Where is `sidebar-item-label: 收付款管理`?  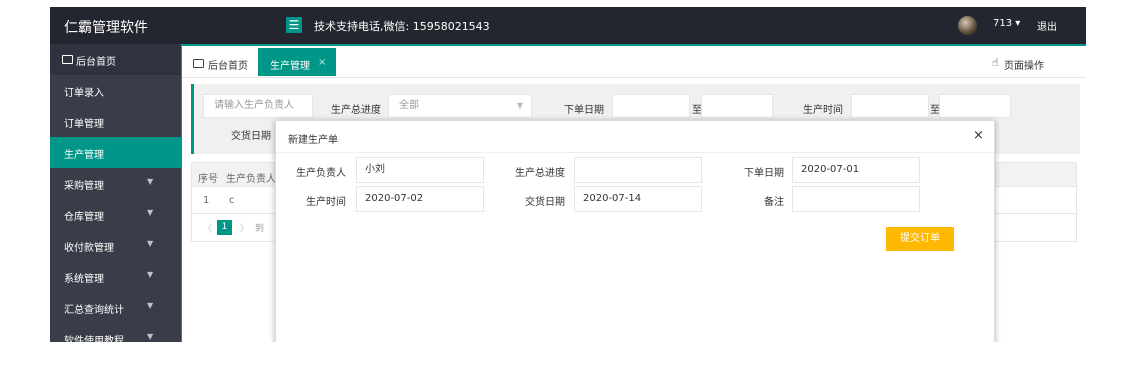 sidebar-item-label: 收付款管理 is located at coordinates (89, 248).